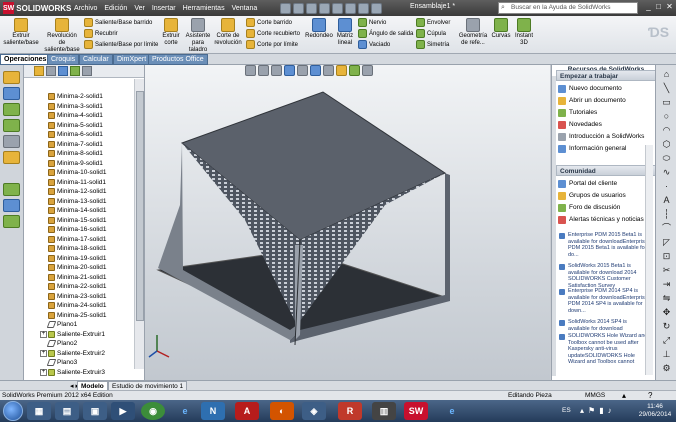 This screenshot has height=422, width=676. I want to click on task-pane-link: Nuevo documento, so click(590, 88).